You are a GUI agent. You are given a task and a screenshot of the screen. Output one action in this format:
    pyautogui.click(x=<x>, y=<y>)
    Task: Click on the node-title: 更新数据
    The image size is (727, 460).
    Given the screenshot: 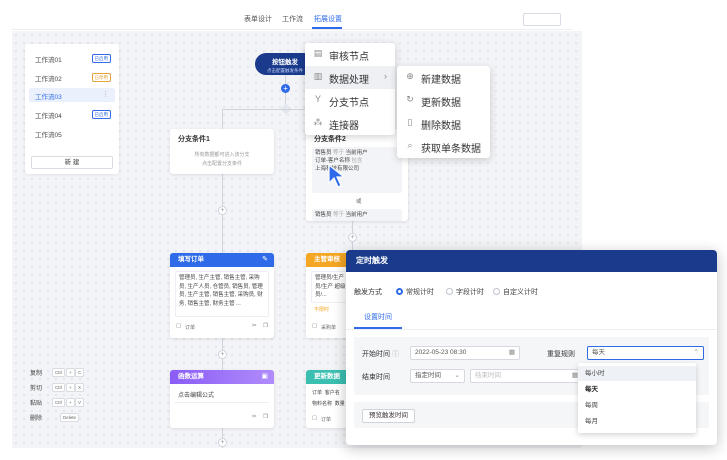 What is the action you would take?
    pyautogui.click(x=327, y=376)
    